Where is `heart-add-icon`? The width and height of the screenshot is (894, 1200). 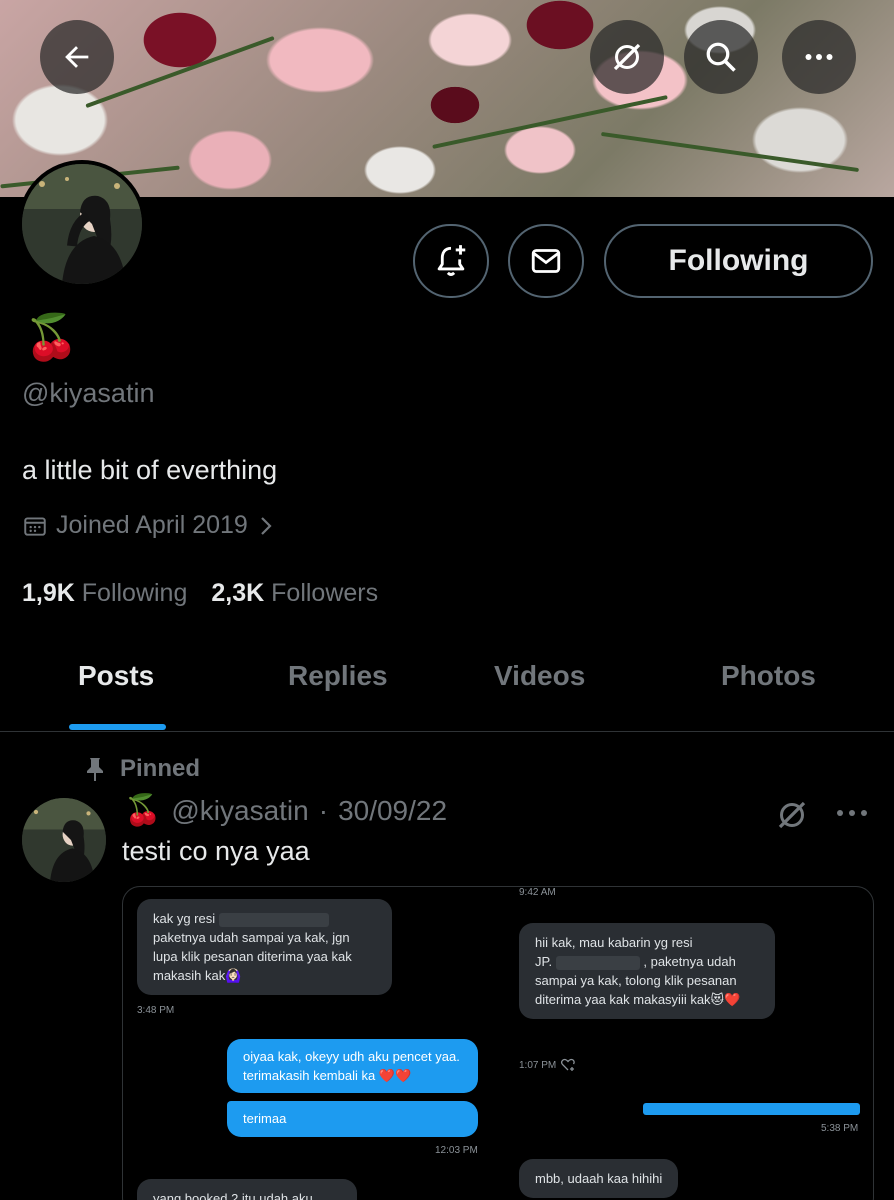 heart-add-icon is located at coordinates (568, 1064).